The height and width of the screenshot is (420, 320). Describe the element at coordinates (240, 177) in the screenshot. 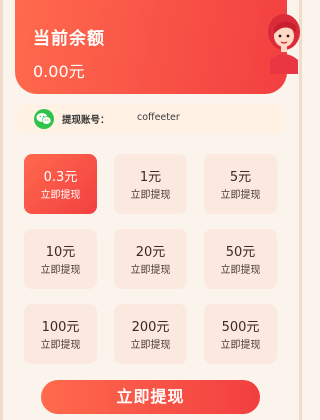

I see `amount-value: 5元` at that location.